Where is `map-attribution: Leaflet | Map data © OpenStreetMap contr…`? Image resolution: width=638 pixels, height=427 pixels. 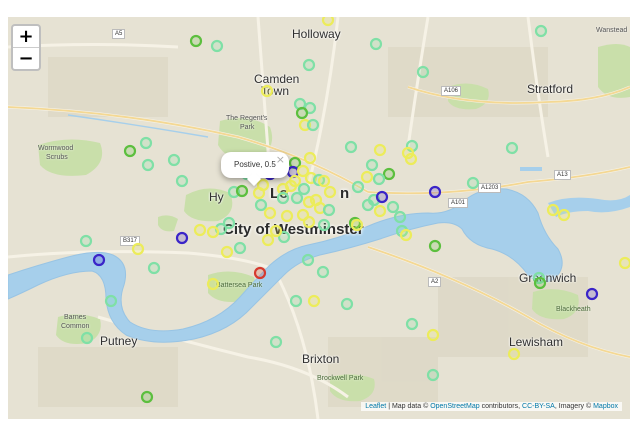
map-attribution: Leaflet | Map data © OpenStreetMap contr… is located at coordinates (491, 406).